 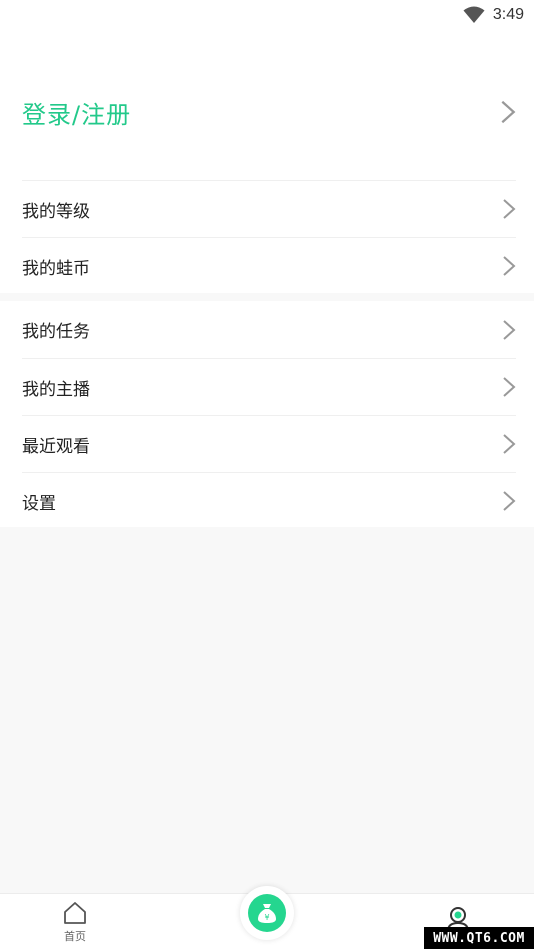 What do you see at coordinates (56, 268) in the screenshot?
I see `menu-item-label: 我的蛙币` at bounding box center [56, 268].